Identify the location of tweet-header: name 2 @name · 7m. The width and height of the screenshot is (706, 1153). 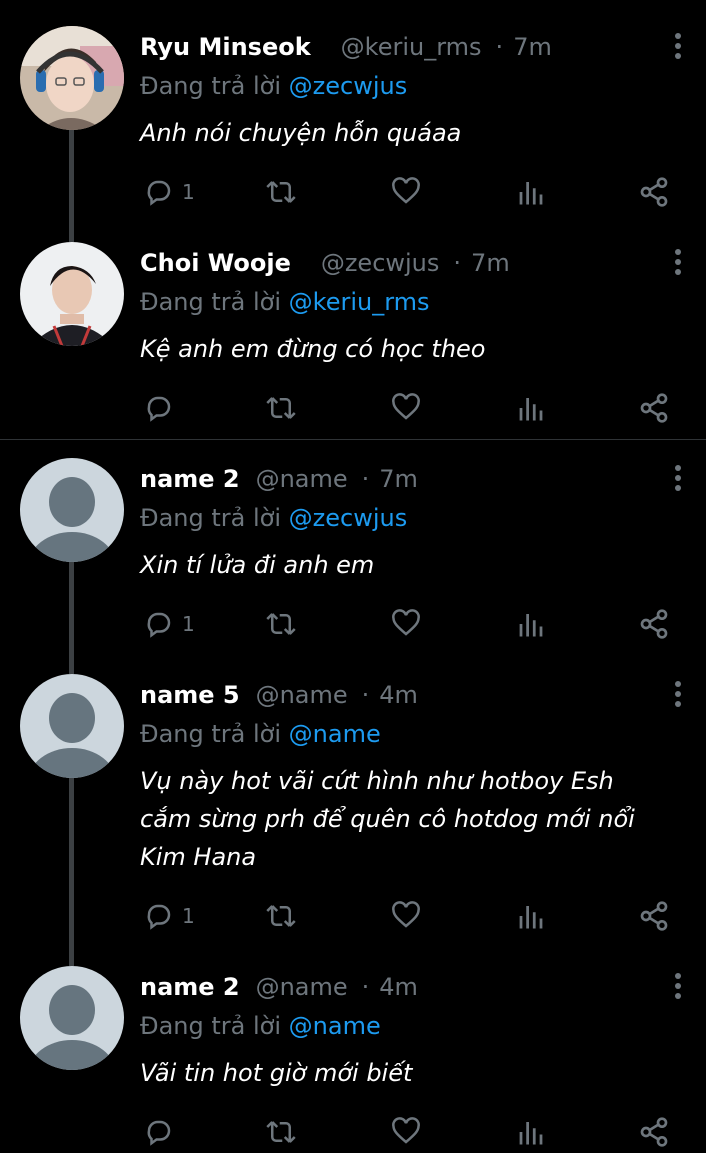
(279, 479).